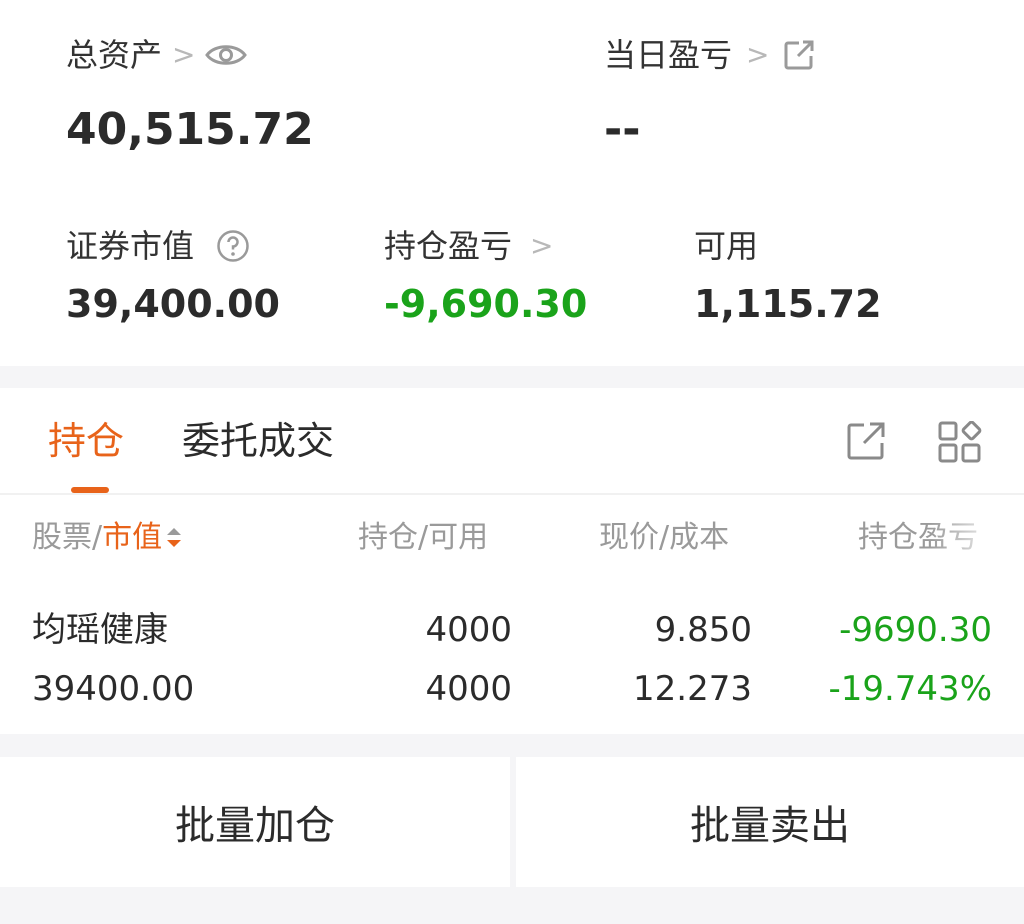  Describe the element at coordinates (960, 442) in the screenshot. I see `grid-icon` at that location.